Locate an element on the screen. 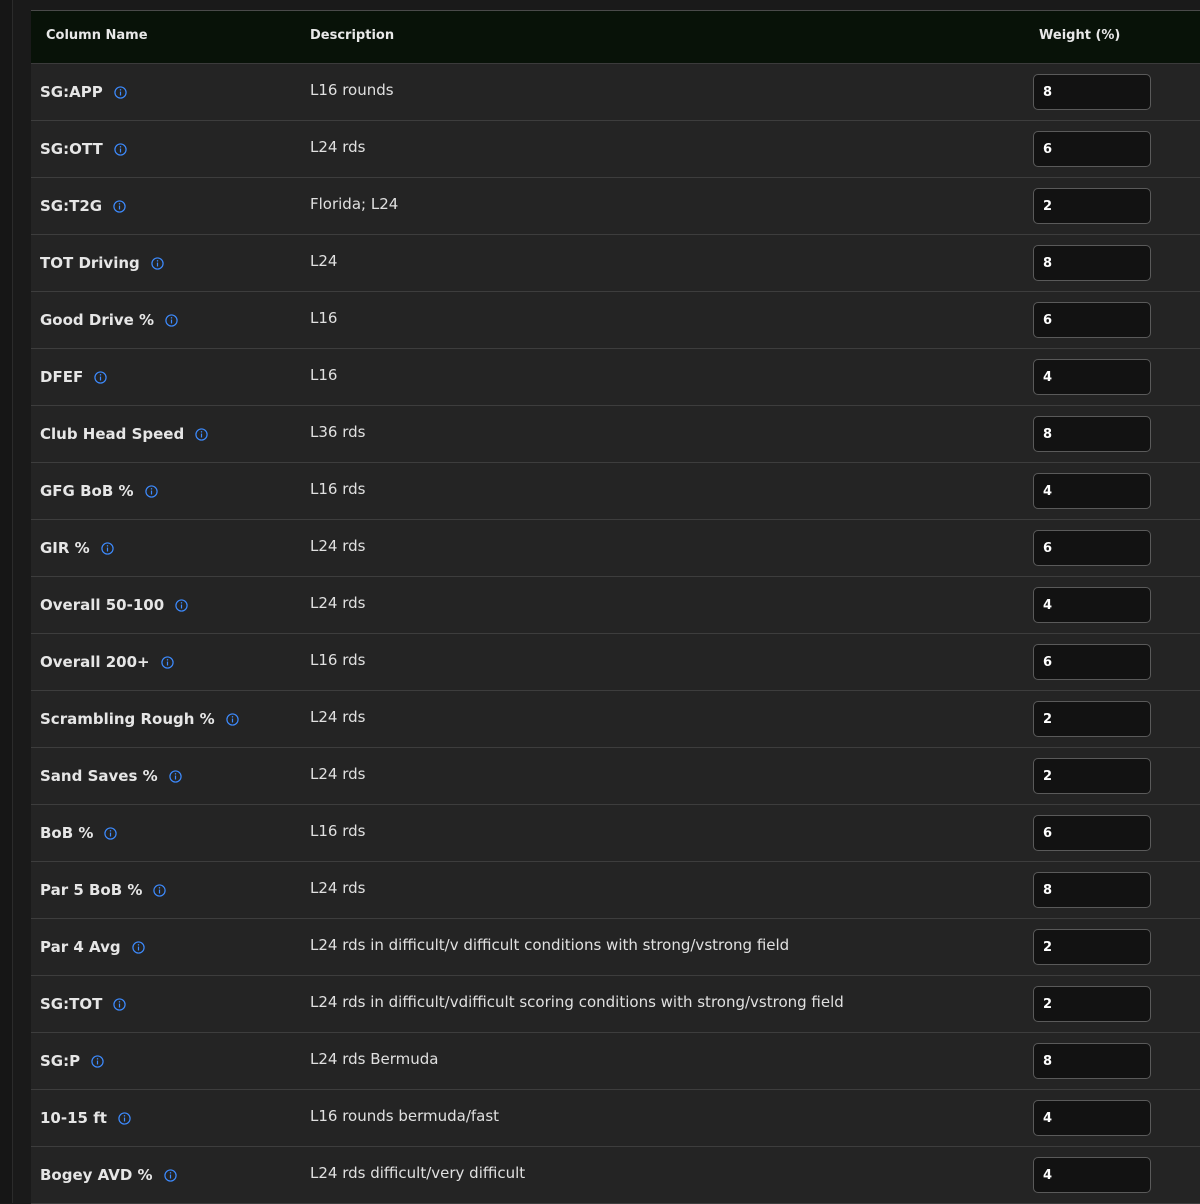 The height and width of the screenshot is (1204, 1200). column-name-text: Overall 200+ is located at coordinates (95, 662).